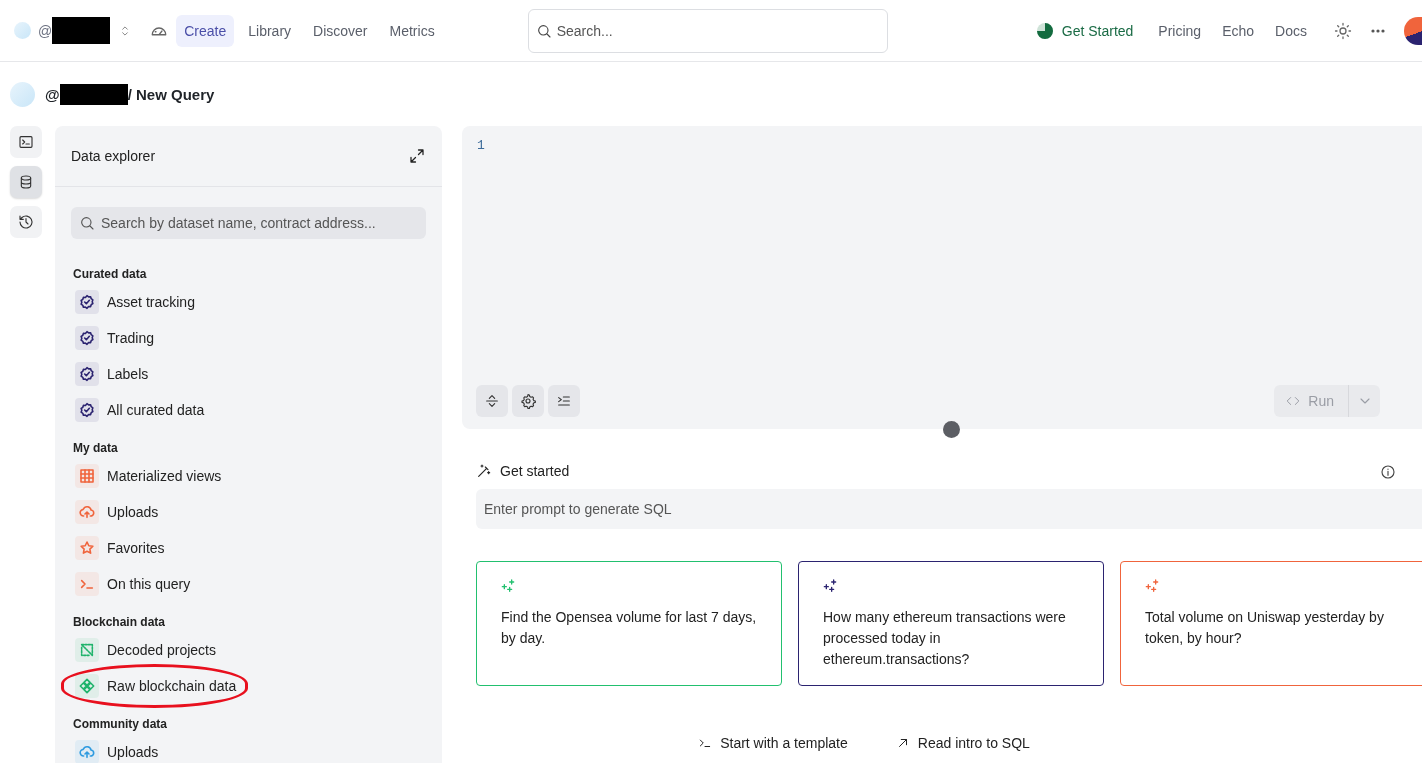 This screenshot has width=1422, height=763. I want to click on section-heading: Community data, so click(120, 724).